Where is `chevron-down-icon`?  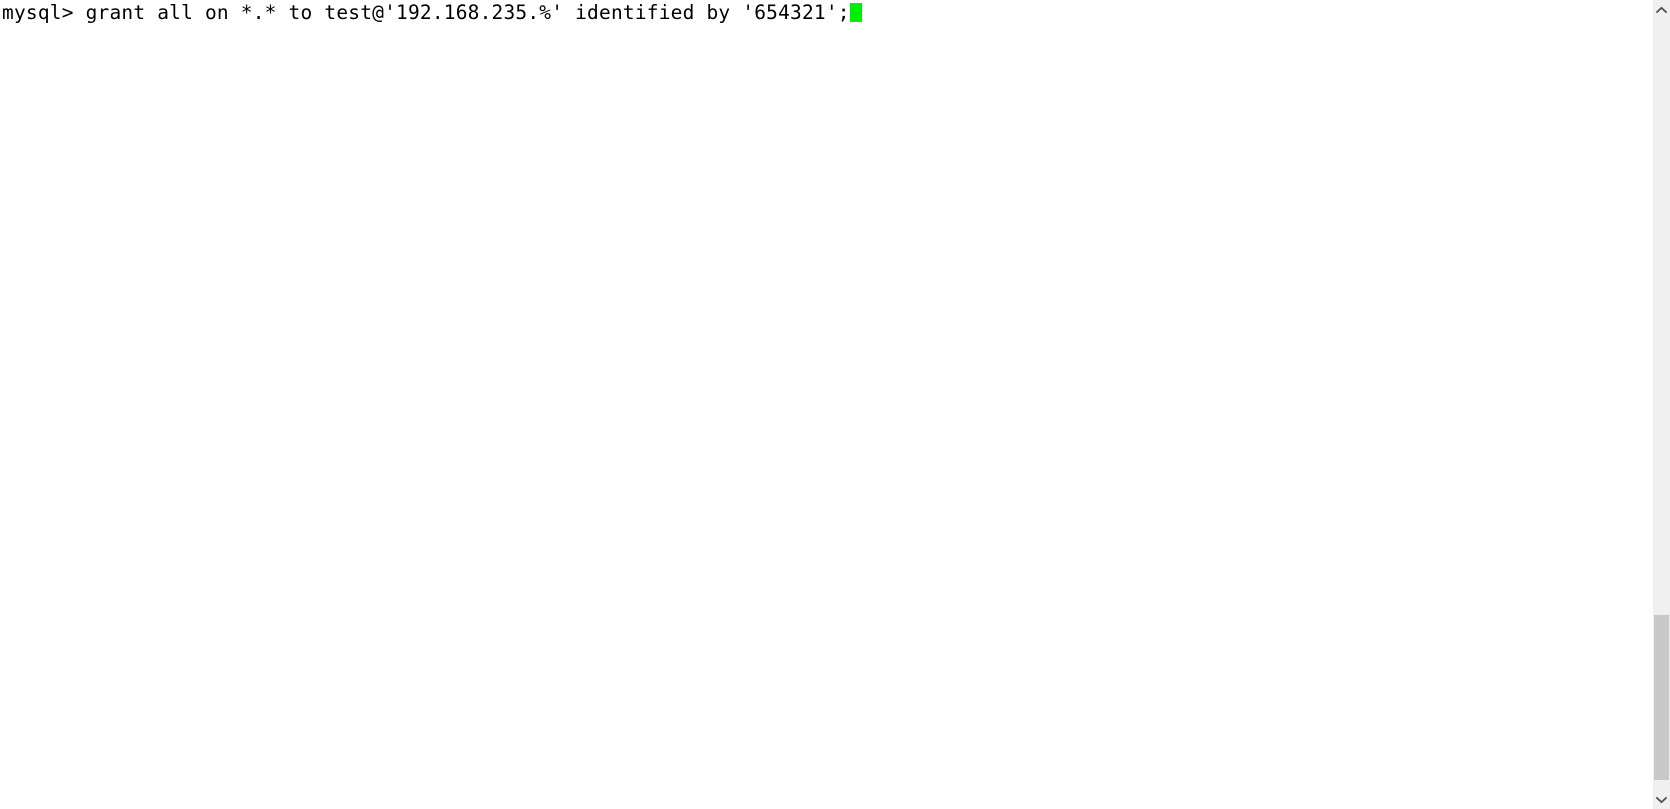
chevron-down-icon is located at coordinates (1661, 800).